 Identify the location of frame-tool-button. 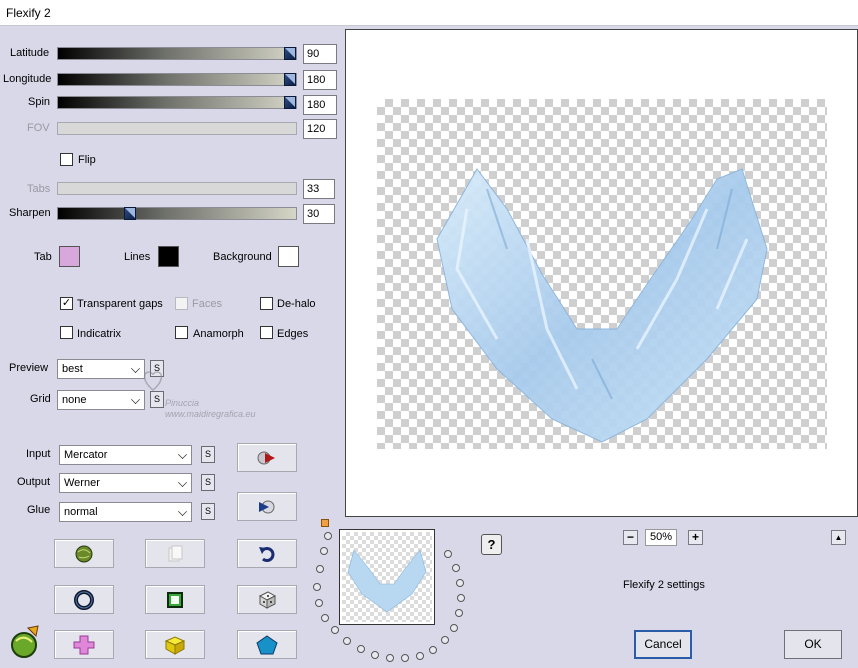
(175, 599).